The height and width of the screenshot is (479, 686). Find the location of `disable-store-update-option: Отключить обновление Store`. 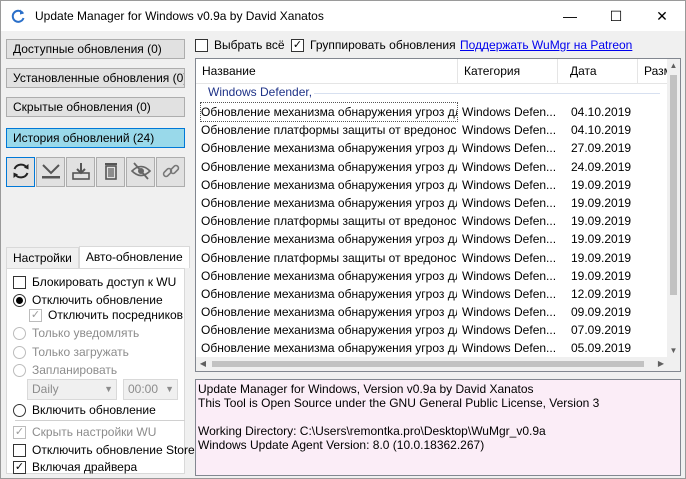

disable-store-update-option: Отключить обновление Store is located at coordinates (104, 450).